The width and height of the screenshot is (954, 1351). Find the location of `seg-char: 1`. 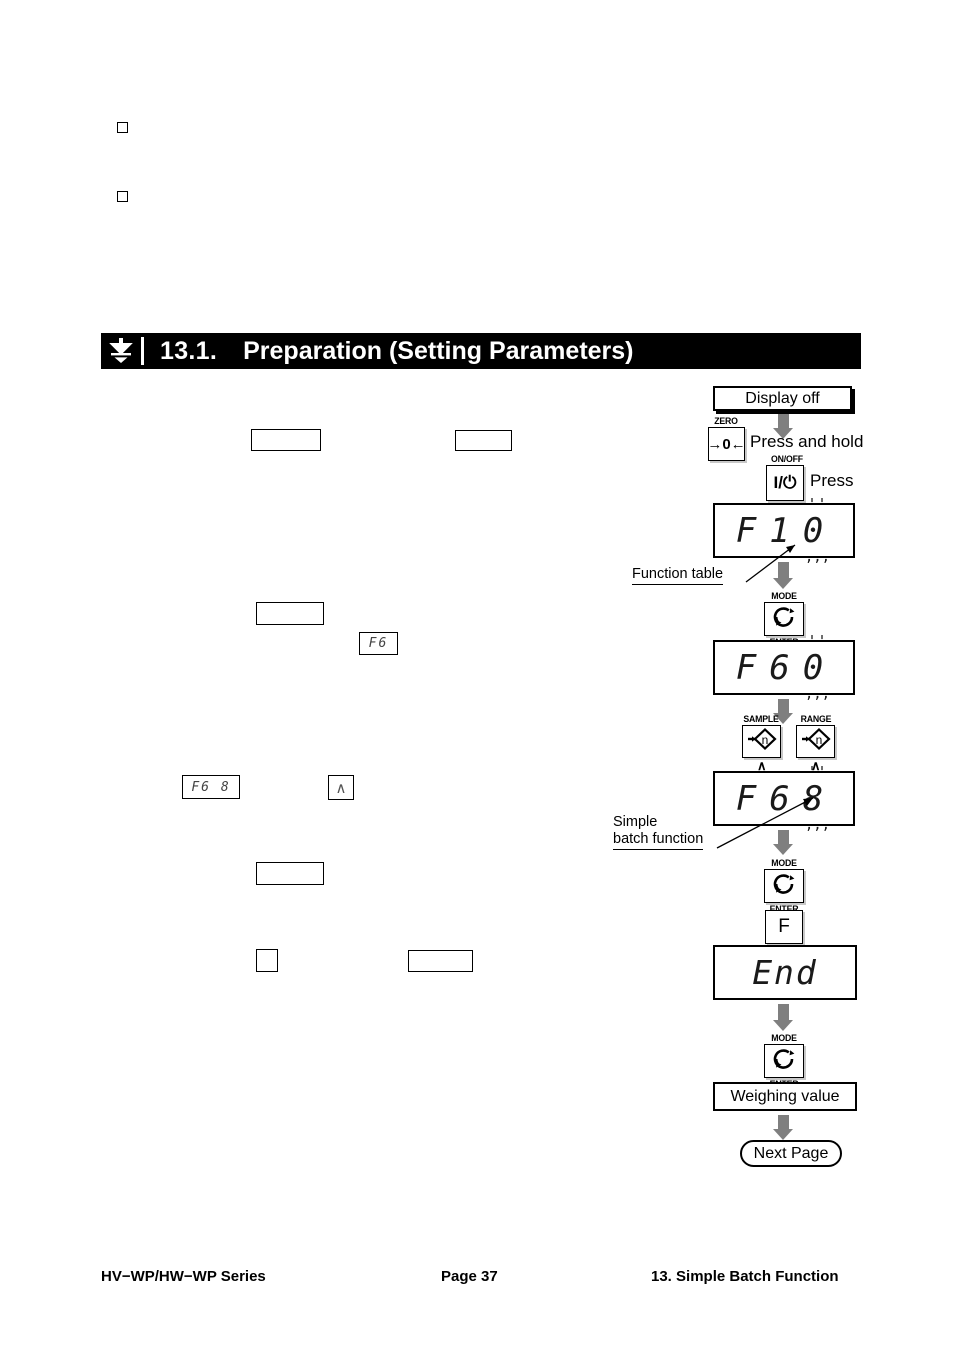

seg-char: 1 is located at coordinates (784, 530).